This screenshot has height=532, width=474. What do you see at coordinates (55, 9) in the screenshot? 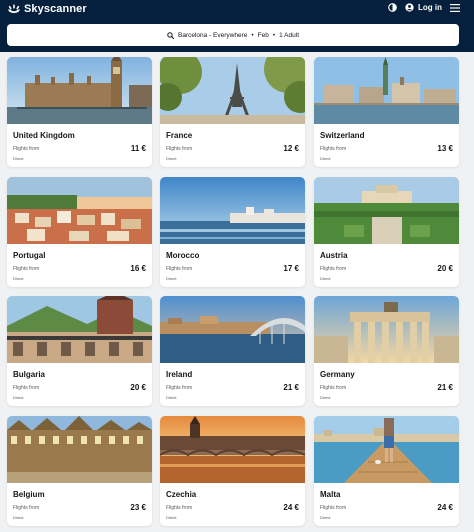
I see `brand-name: Skyscanner` at bounding box center [55, 9].